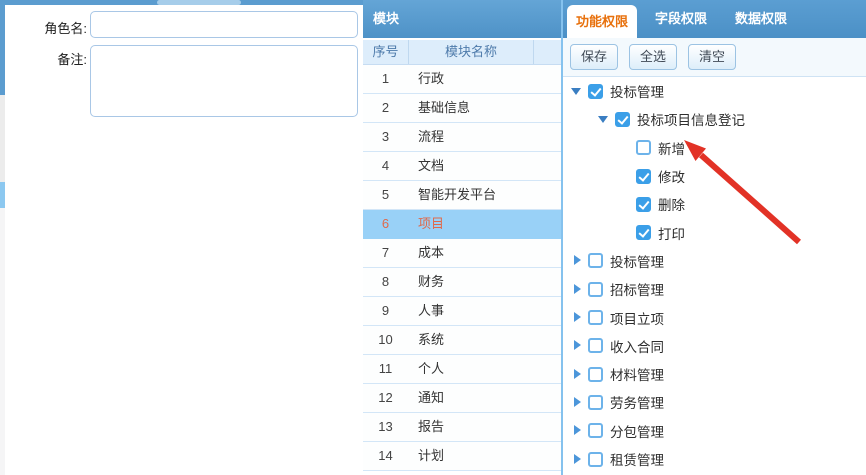 This screenshot has height=475, width=866. What do you see at coordinates (714, 119) in the screenshot?
I see `tree-node: 投标项目信息登记` at bounding box center [714, 119].